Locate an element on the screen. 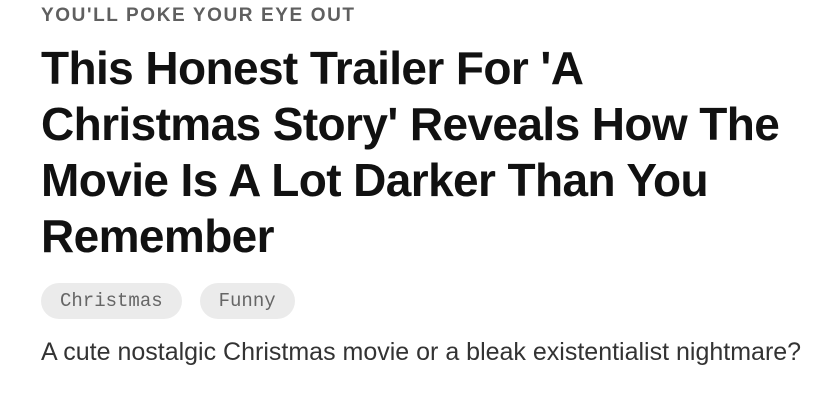 The image size is (828, 420). tag-funny: Funny is located at coordinates (247, 301).